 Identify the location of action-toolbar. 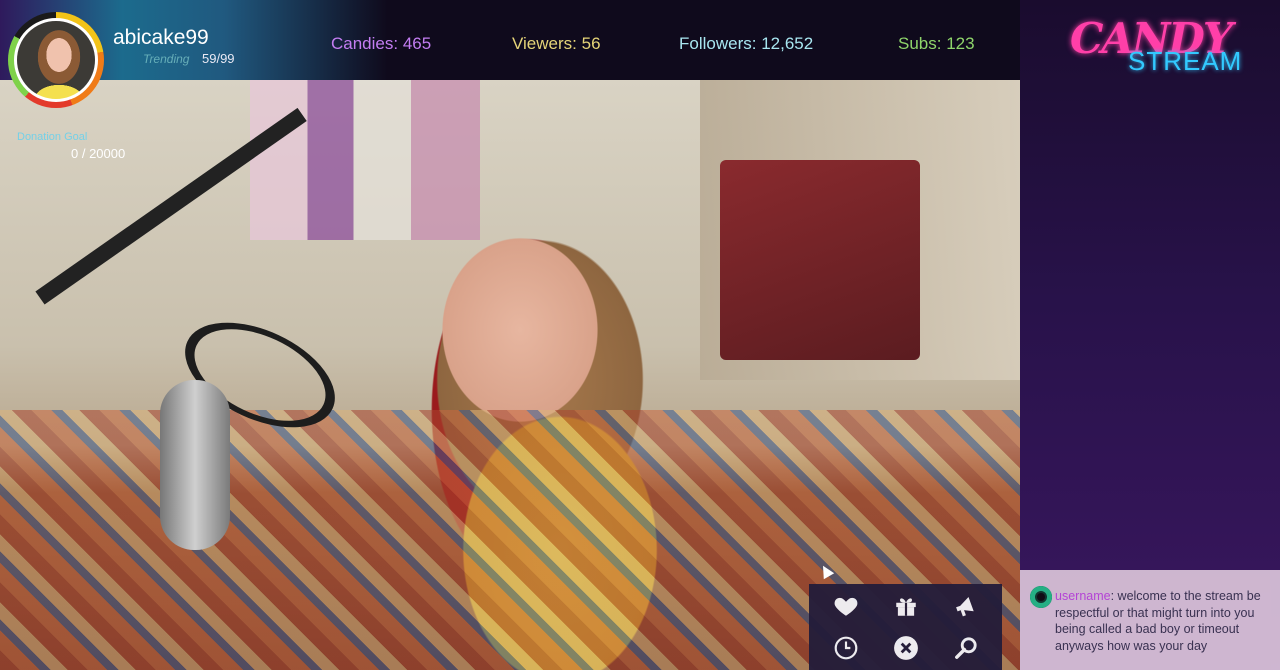
(905, 627).